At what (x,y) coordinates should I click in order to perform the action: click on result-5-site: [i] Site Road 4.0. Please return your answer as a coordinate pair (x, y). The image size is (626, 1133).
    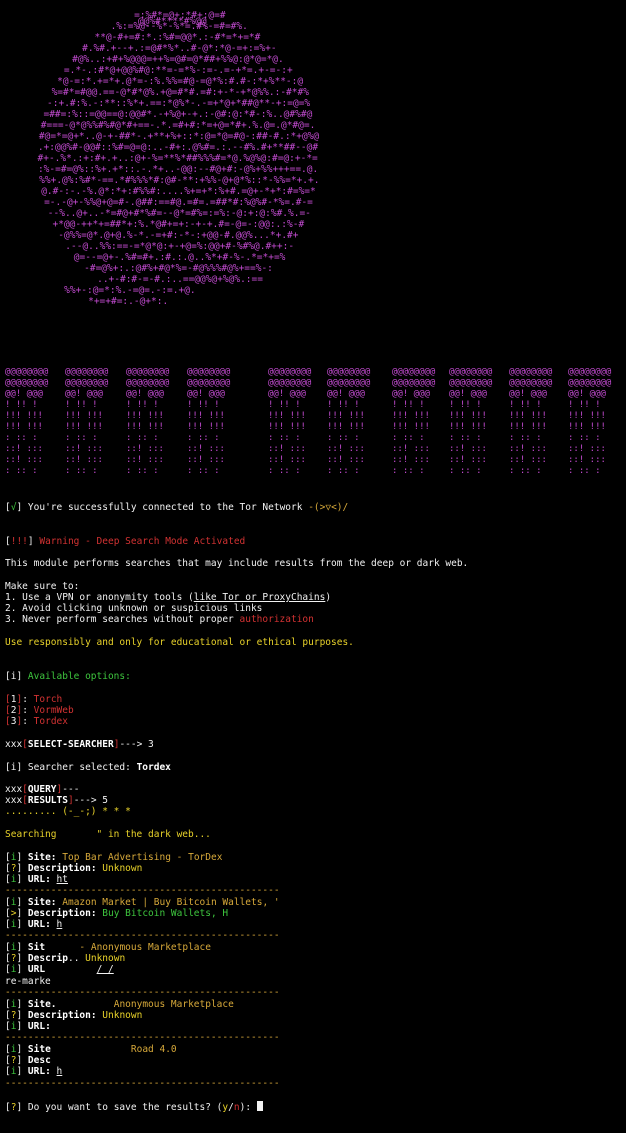
    Looking at the image, I should click on (91, 1049).